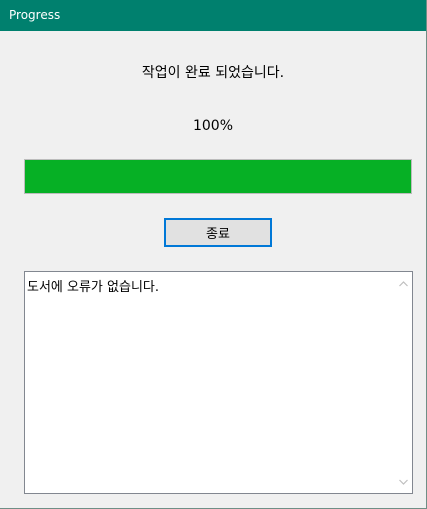 The width and height of the screenshot is (427, 509). I want to click on progress-bar, so click(218, 176).